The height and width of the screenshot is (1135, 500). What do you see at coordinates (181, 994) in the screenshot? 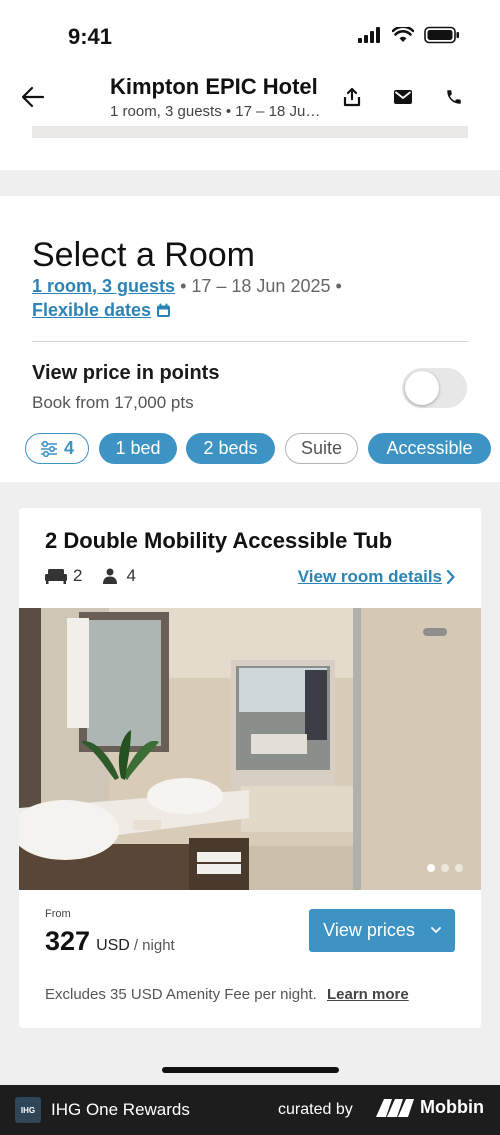
I see `fee-text: Excludes 35 USD Amenity Fee per night.` at bounding box center [181, 994].